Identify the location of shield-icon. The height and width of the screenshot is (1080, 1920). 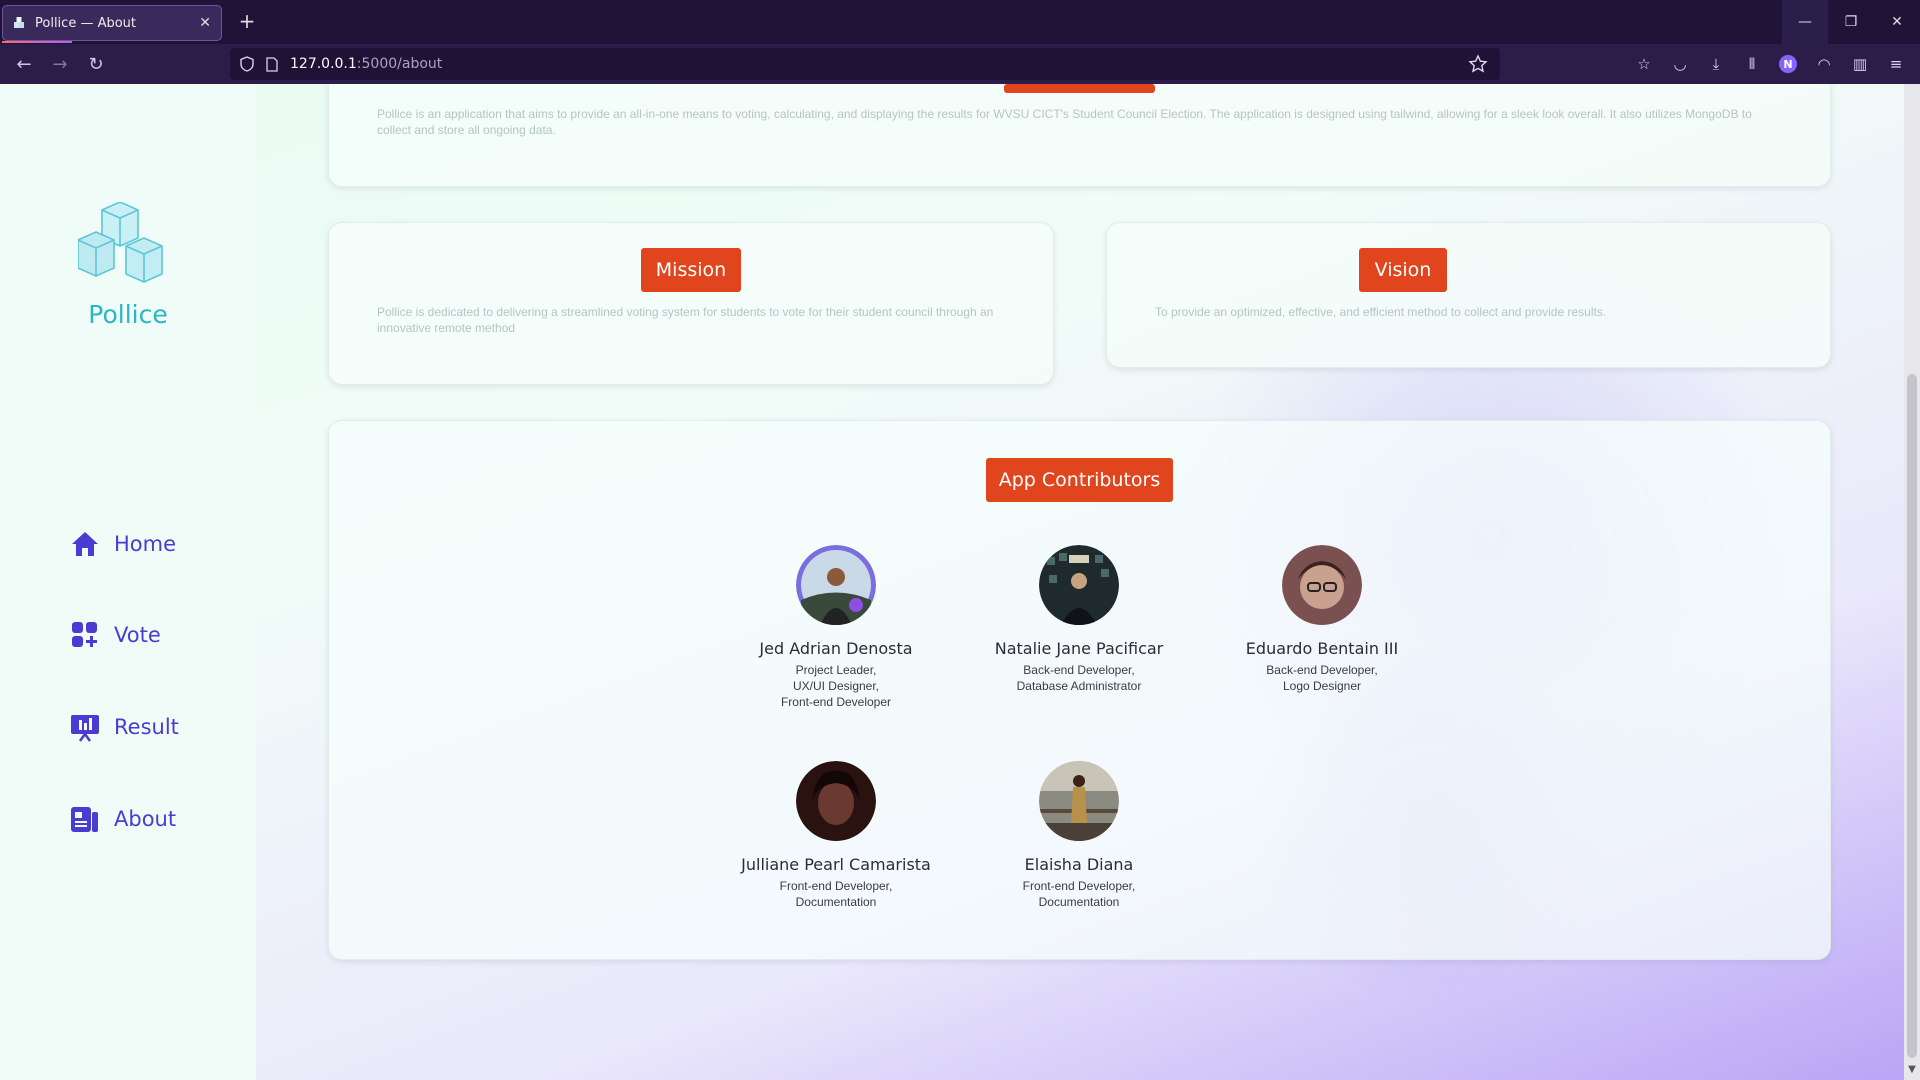
(247, 64).